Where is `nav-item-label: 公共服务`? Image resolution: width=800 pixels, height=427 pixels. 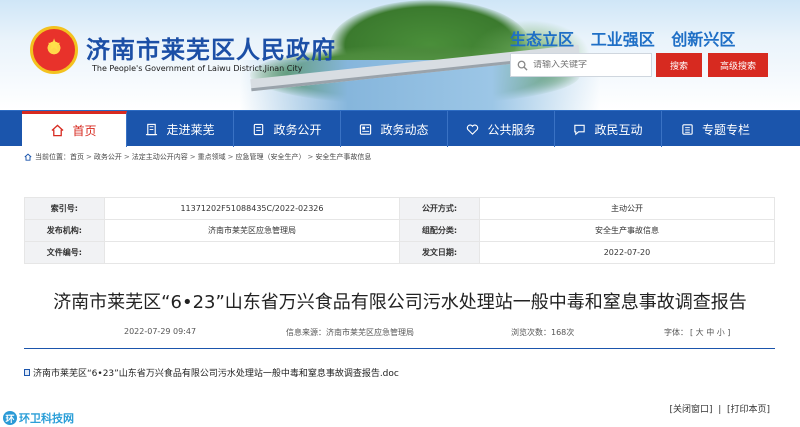 nav-item-label: 公共服务 is located at coordinates (511, 129).